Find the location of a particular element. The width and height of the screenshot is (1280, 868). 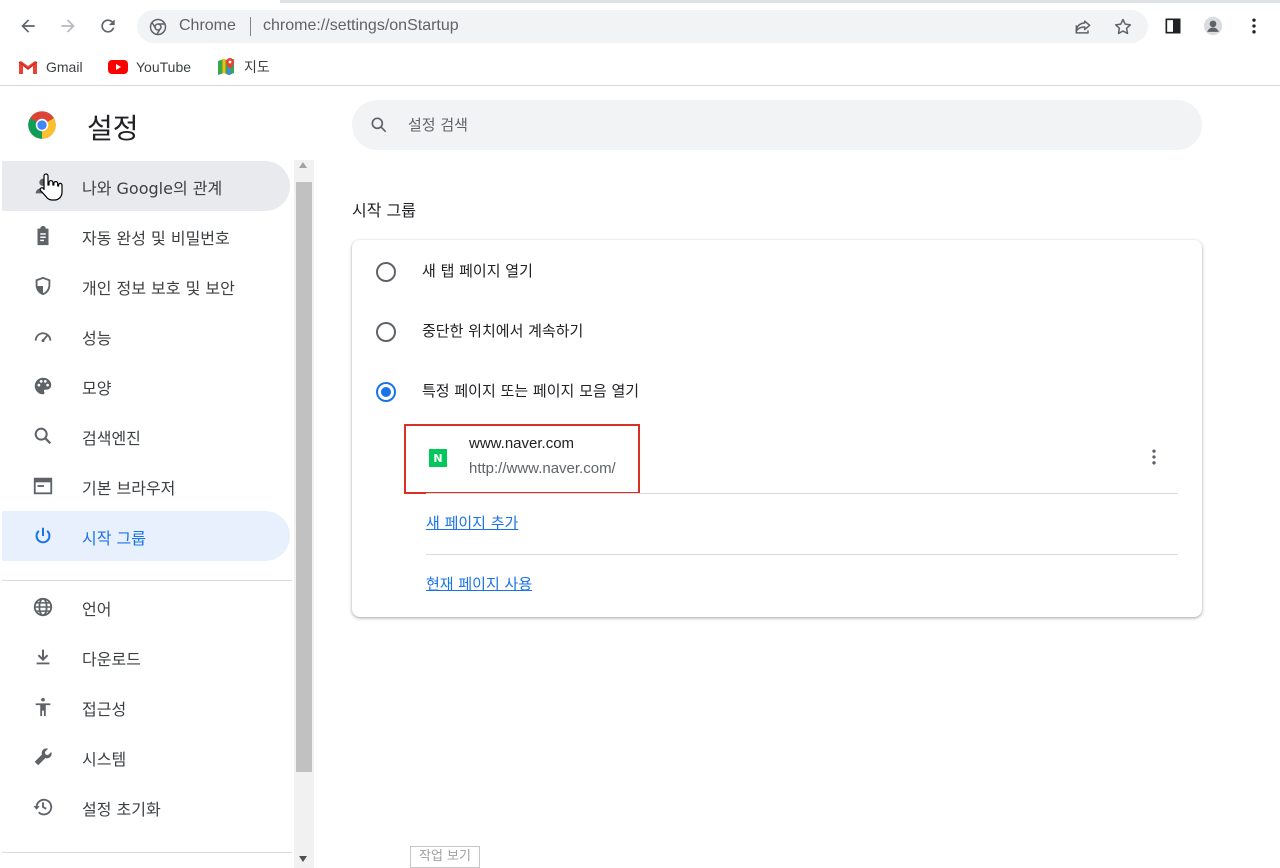

wrench-icon is located at coordinates (43, 757).